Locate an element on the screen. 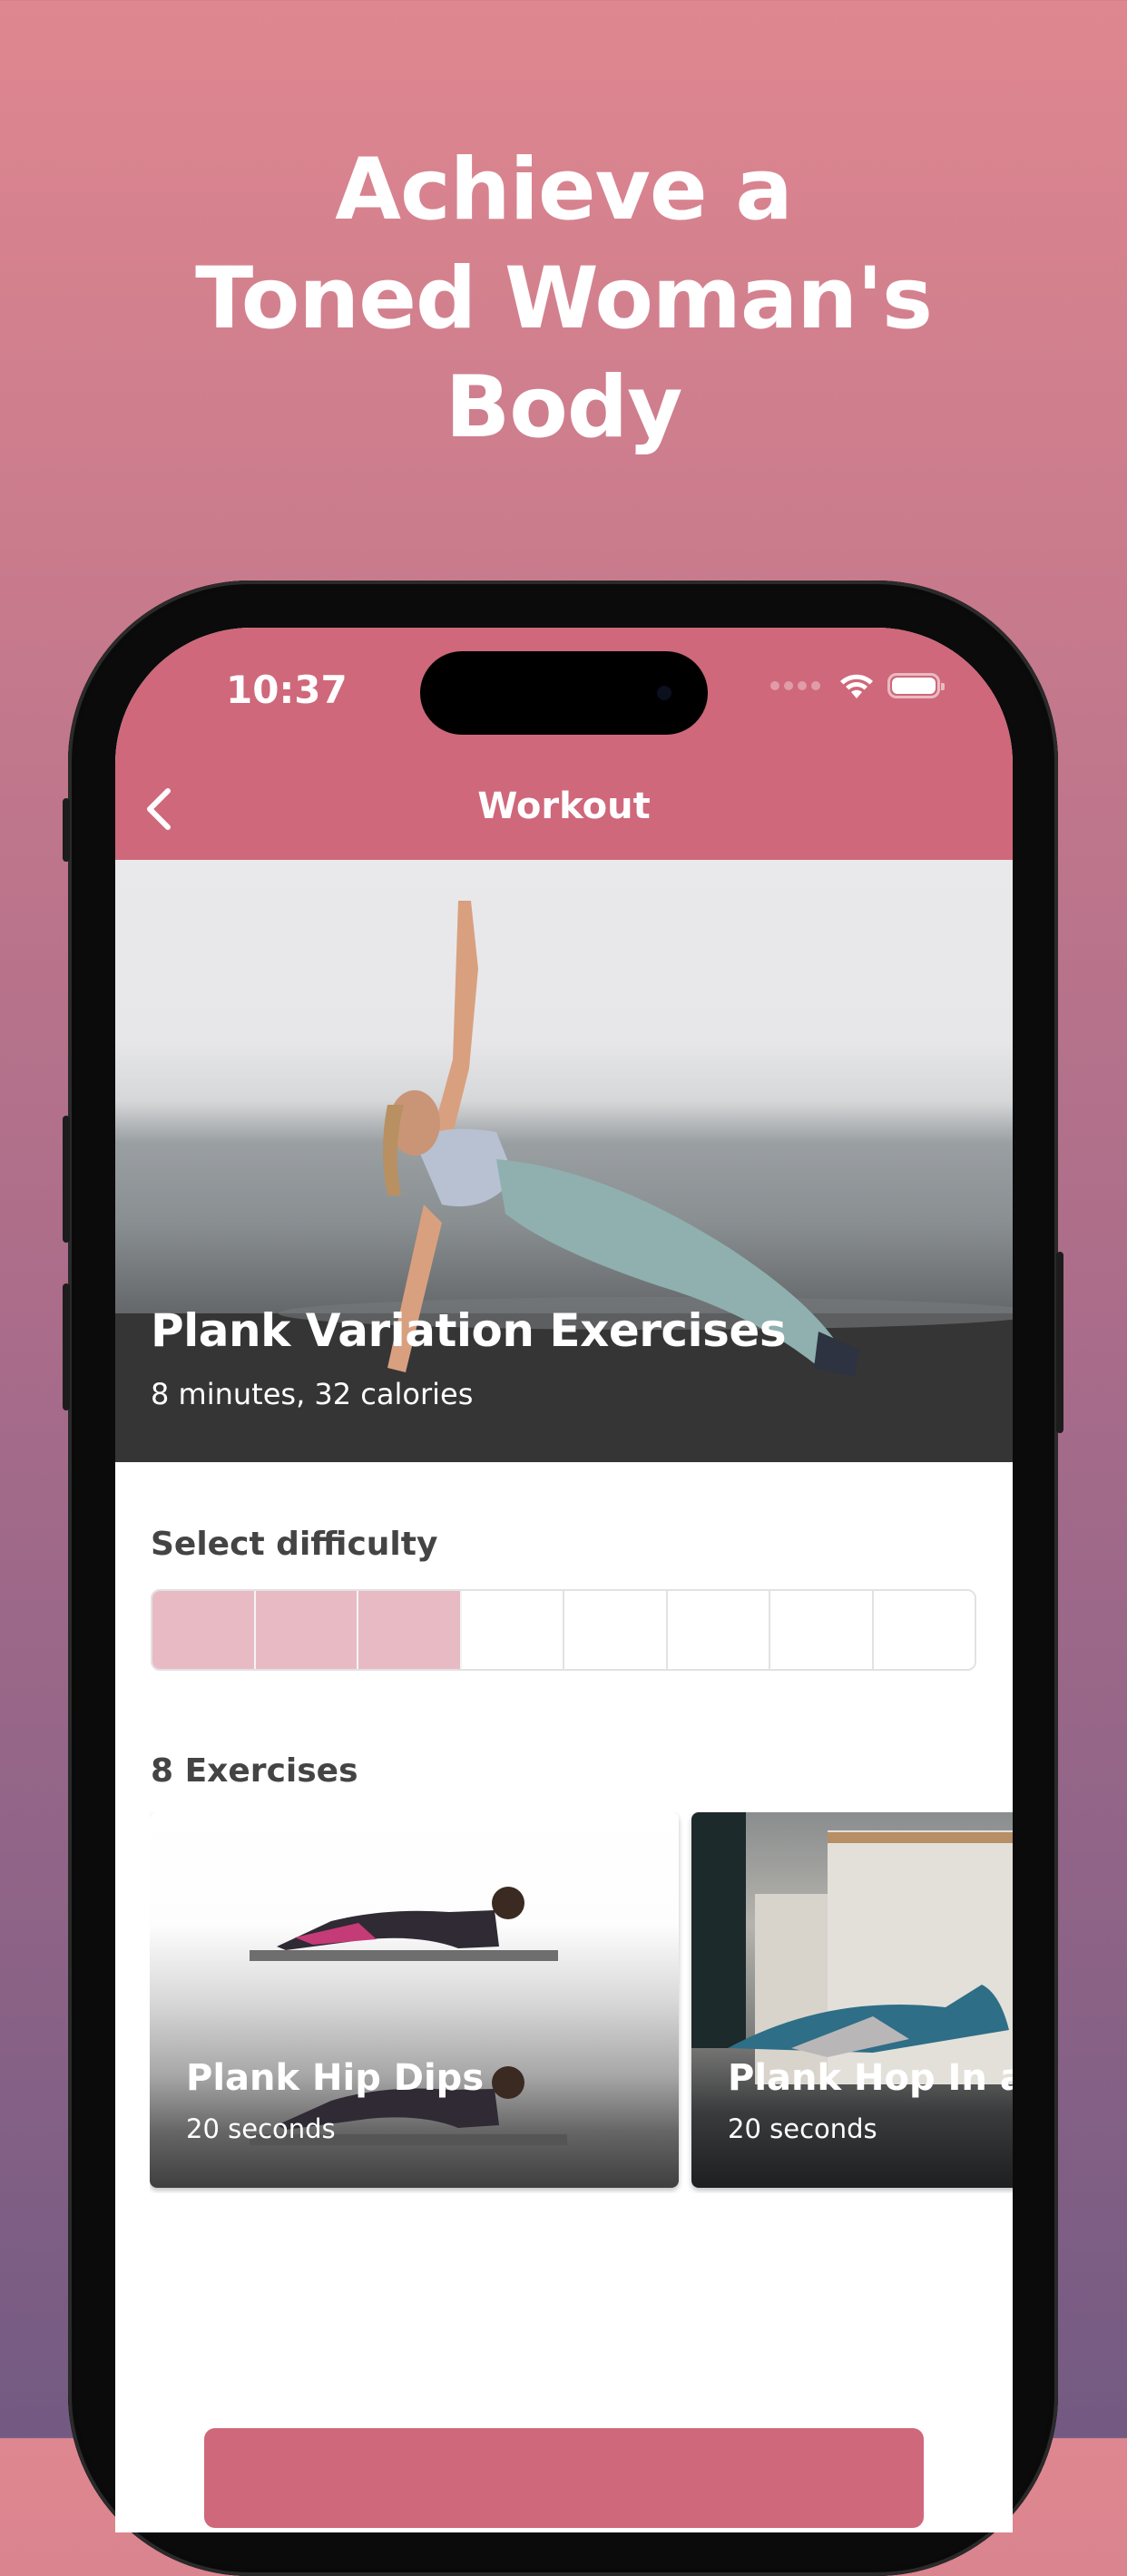  app-header: 10:37 Workout is located at coordinates (564, 744).